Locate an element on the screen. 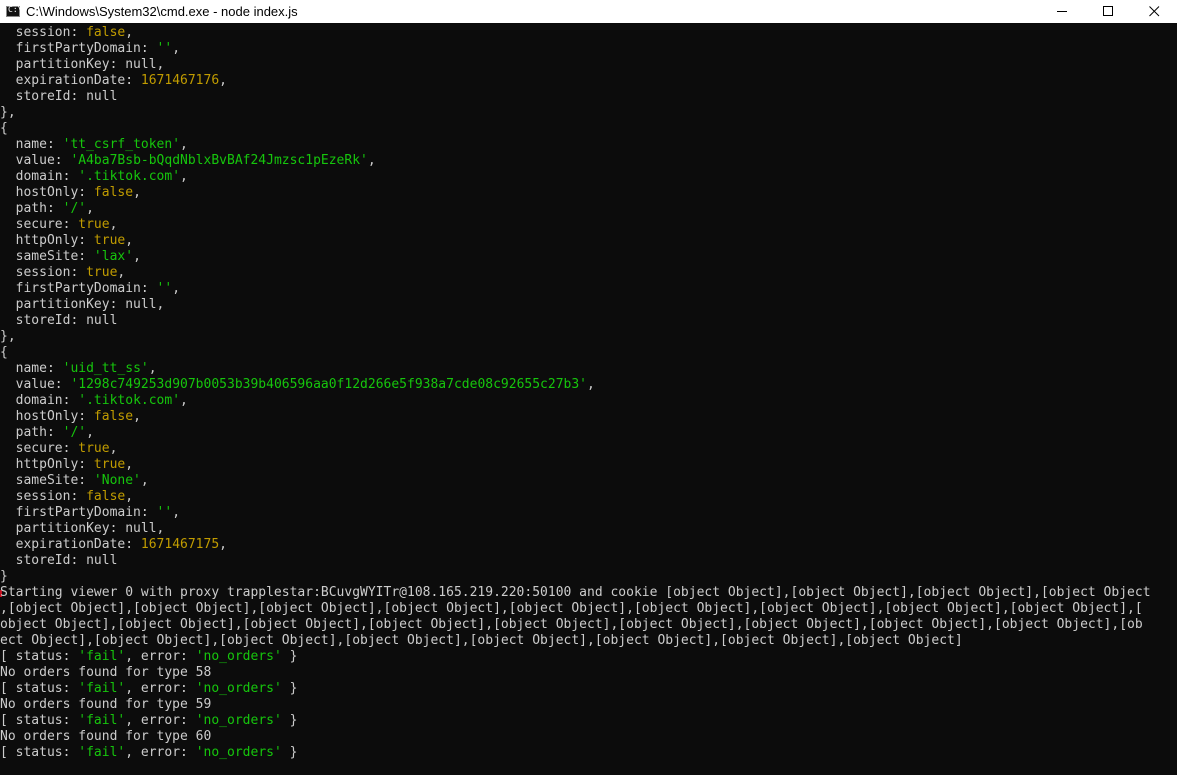  maximize-button is located at coordinates (1108, 11).